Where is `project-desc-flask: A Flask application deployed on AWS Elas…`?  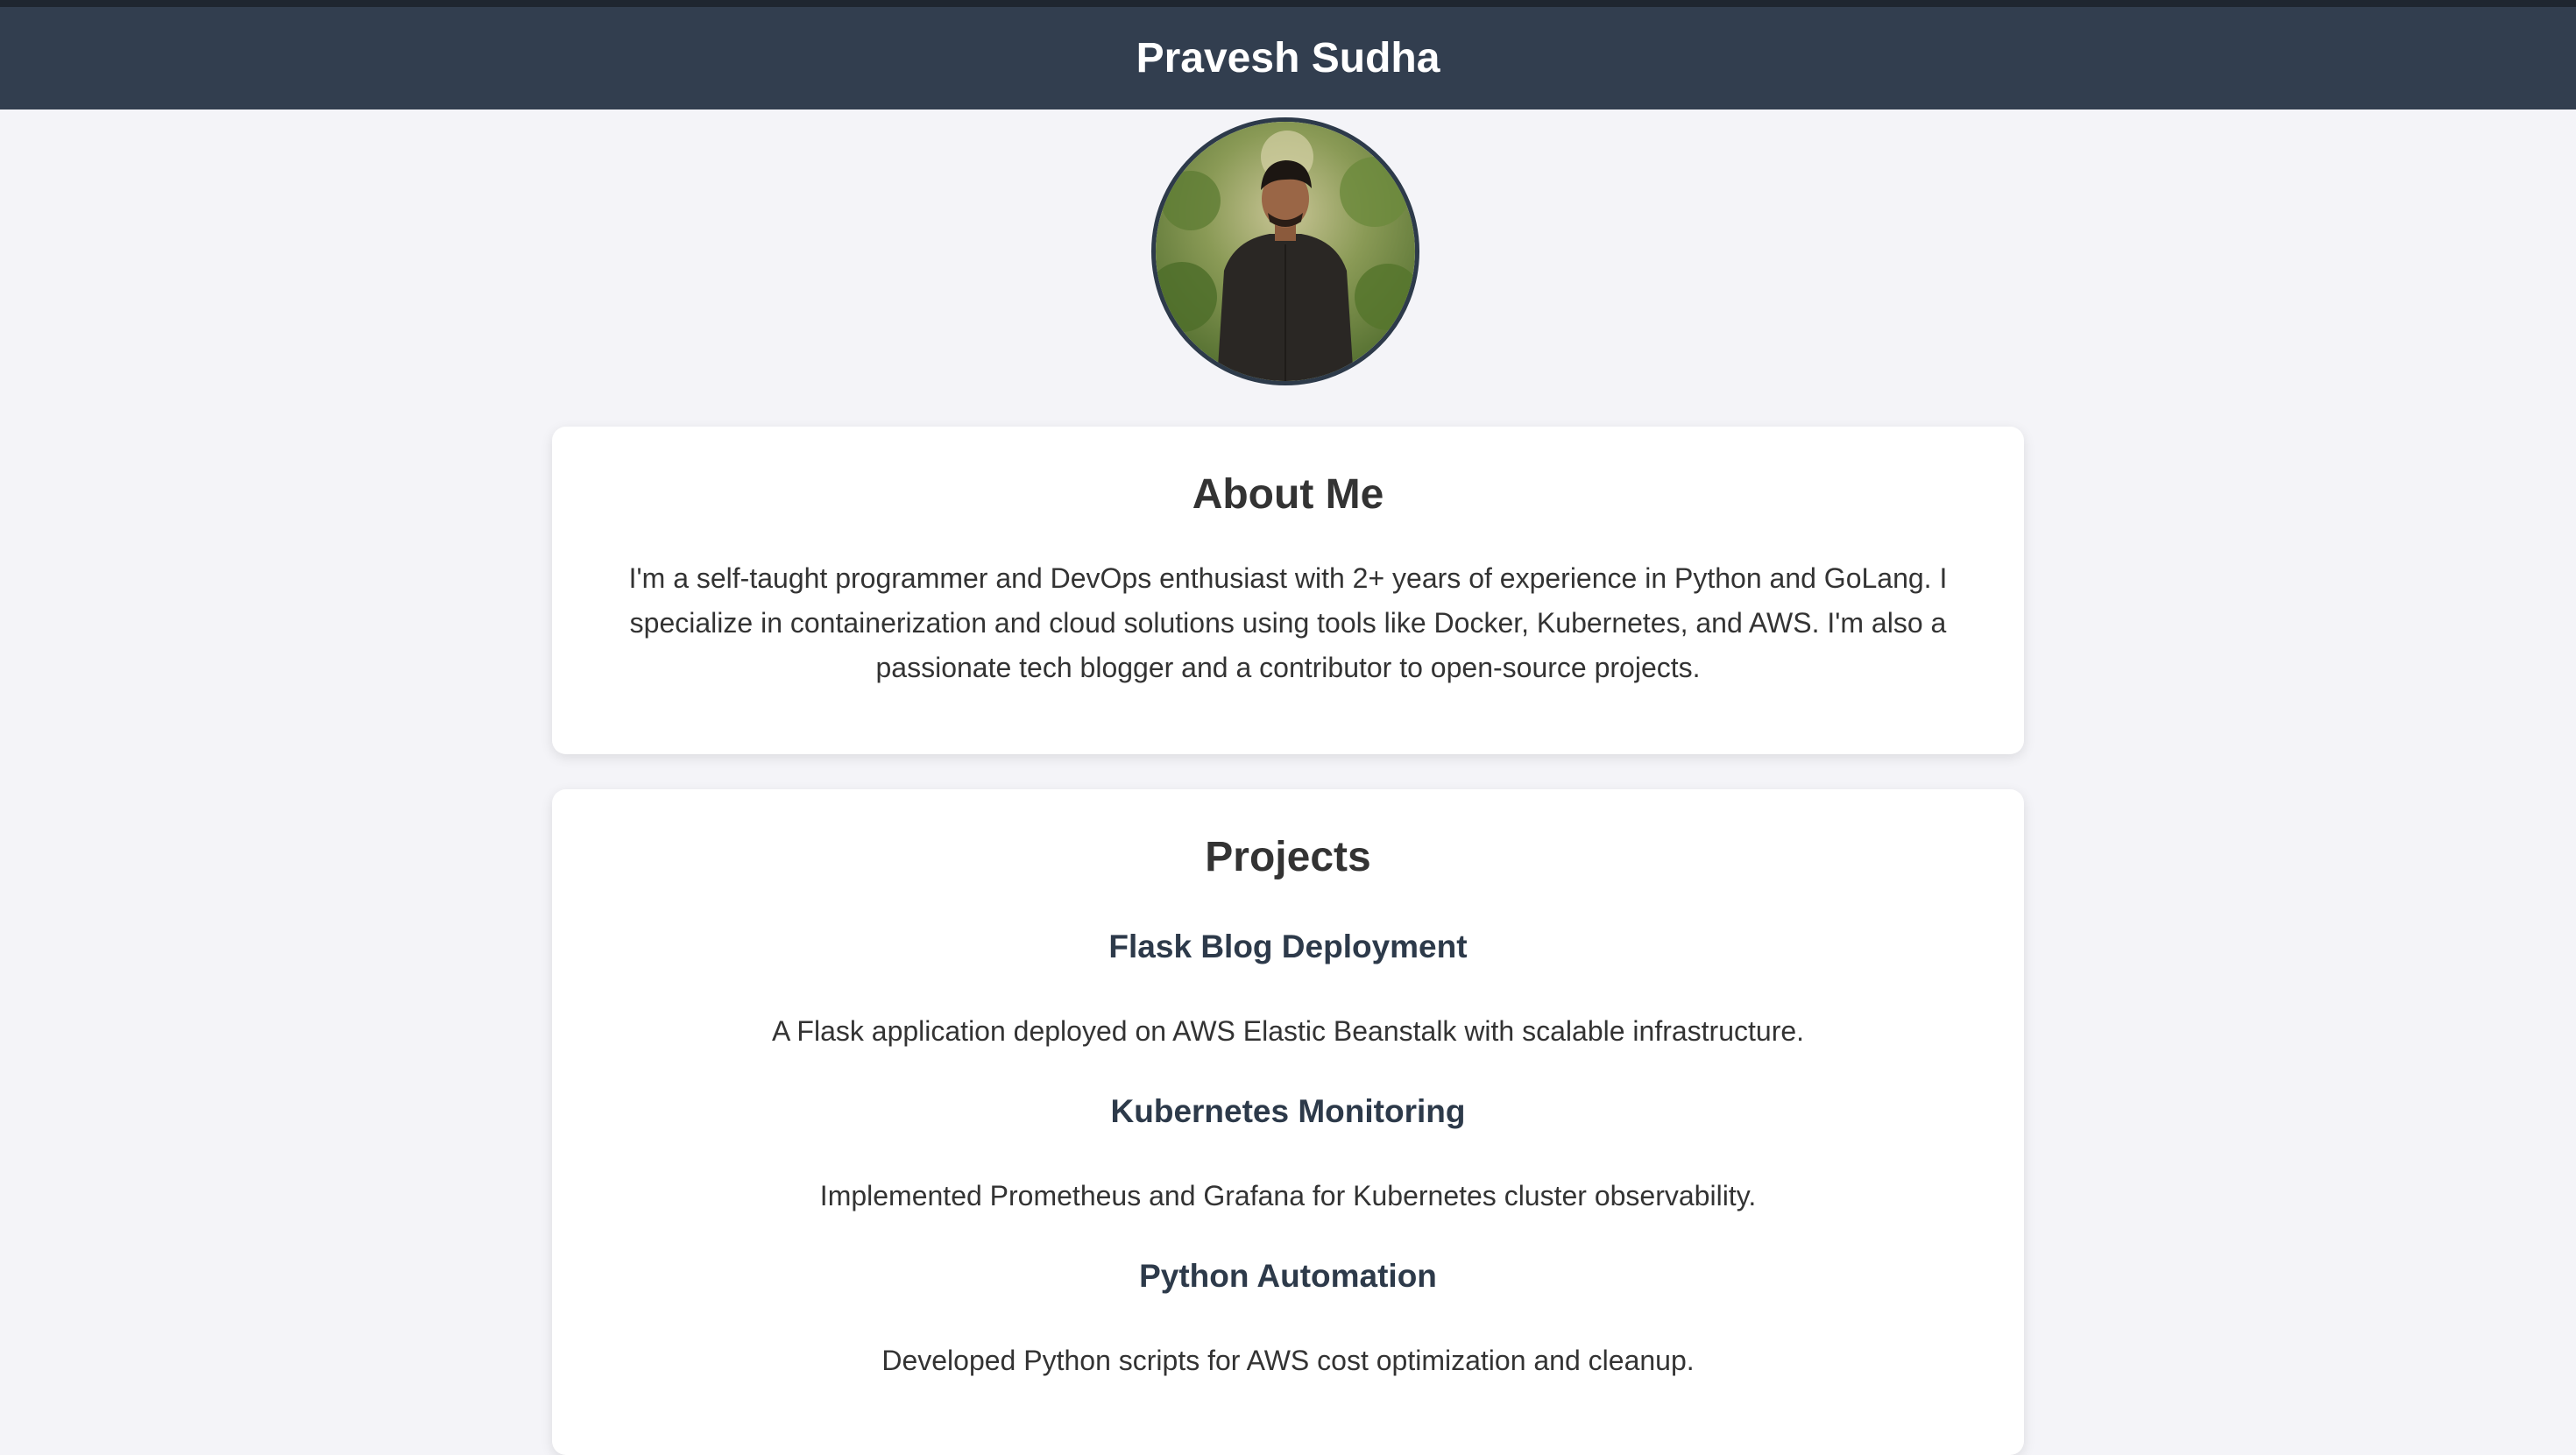 project-desc-flask: A Flask application deployed on AWS Elas… is located at coordinates (1288, 1031).